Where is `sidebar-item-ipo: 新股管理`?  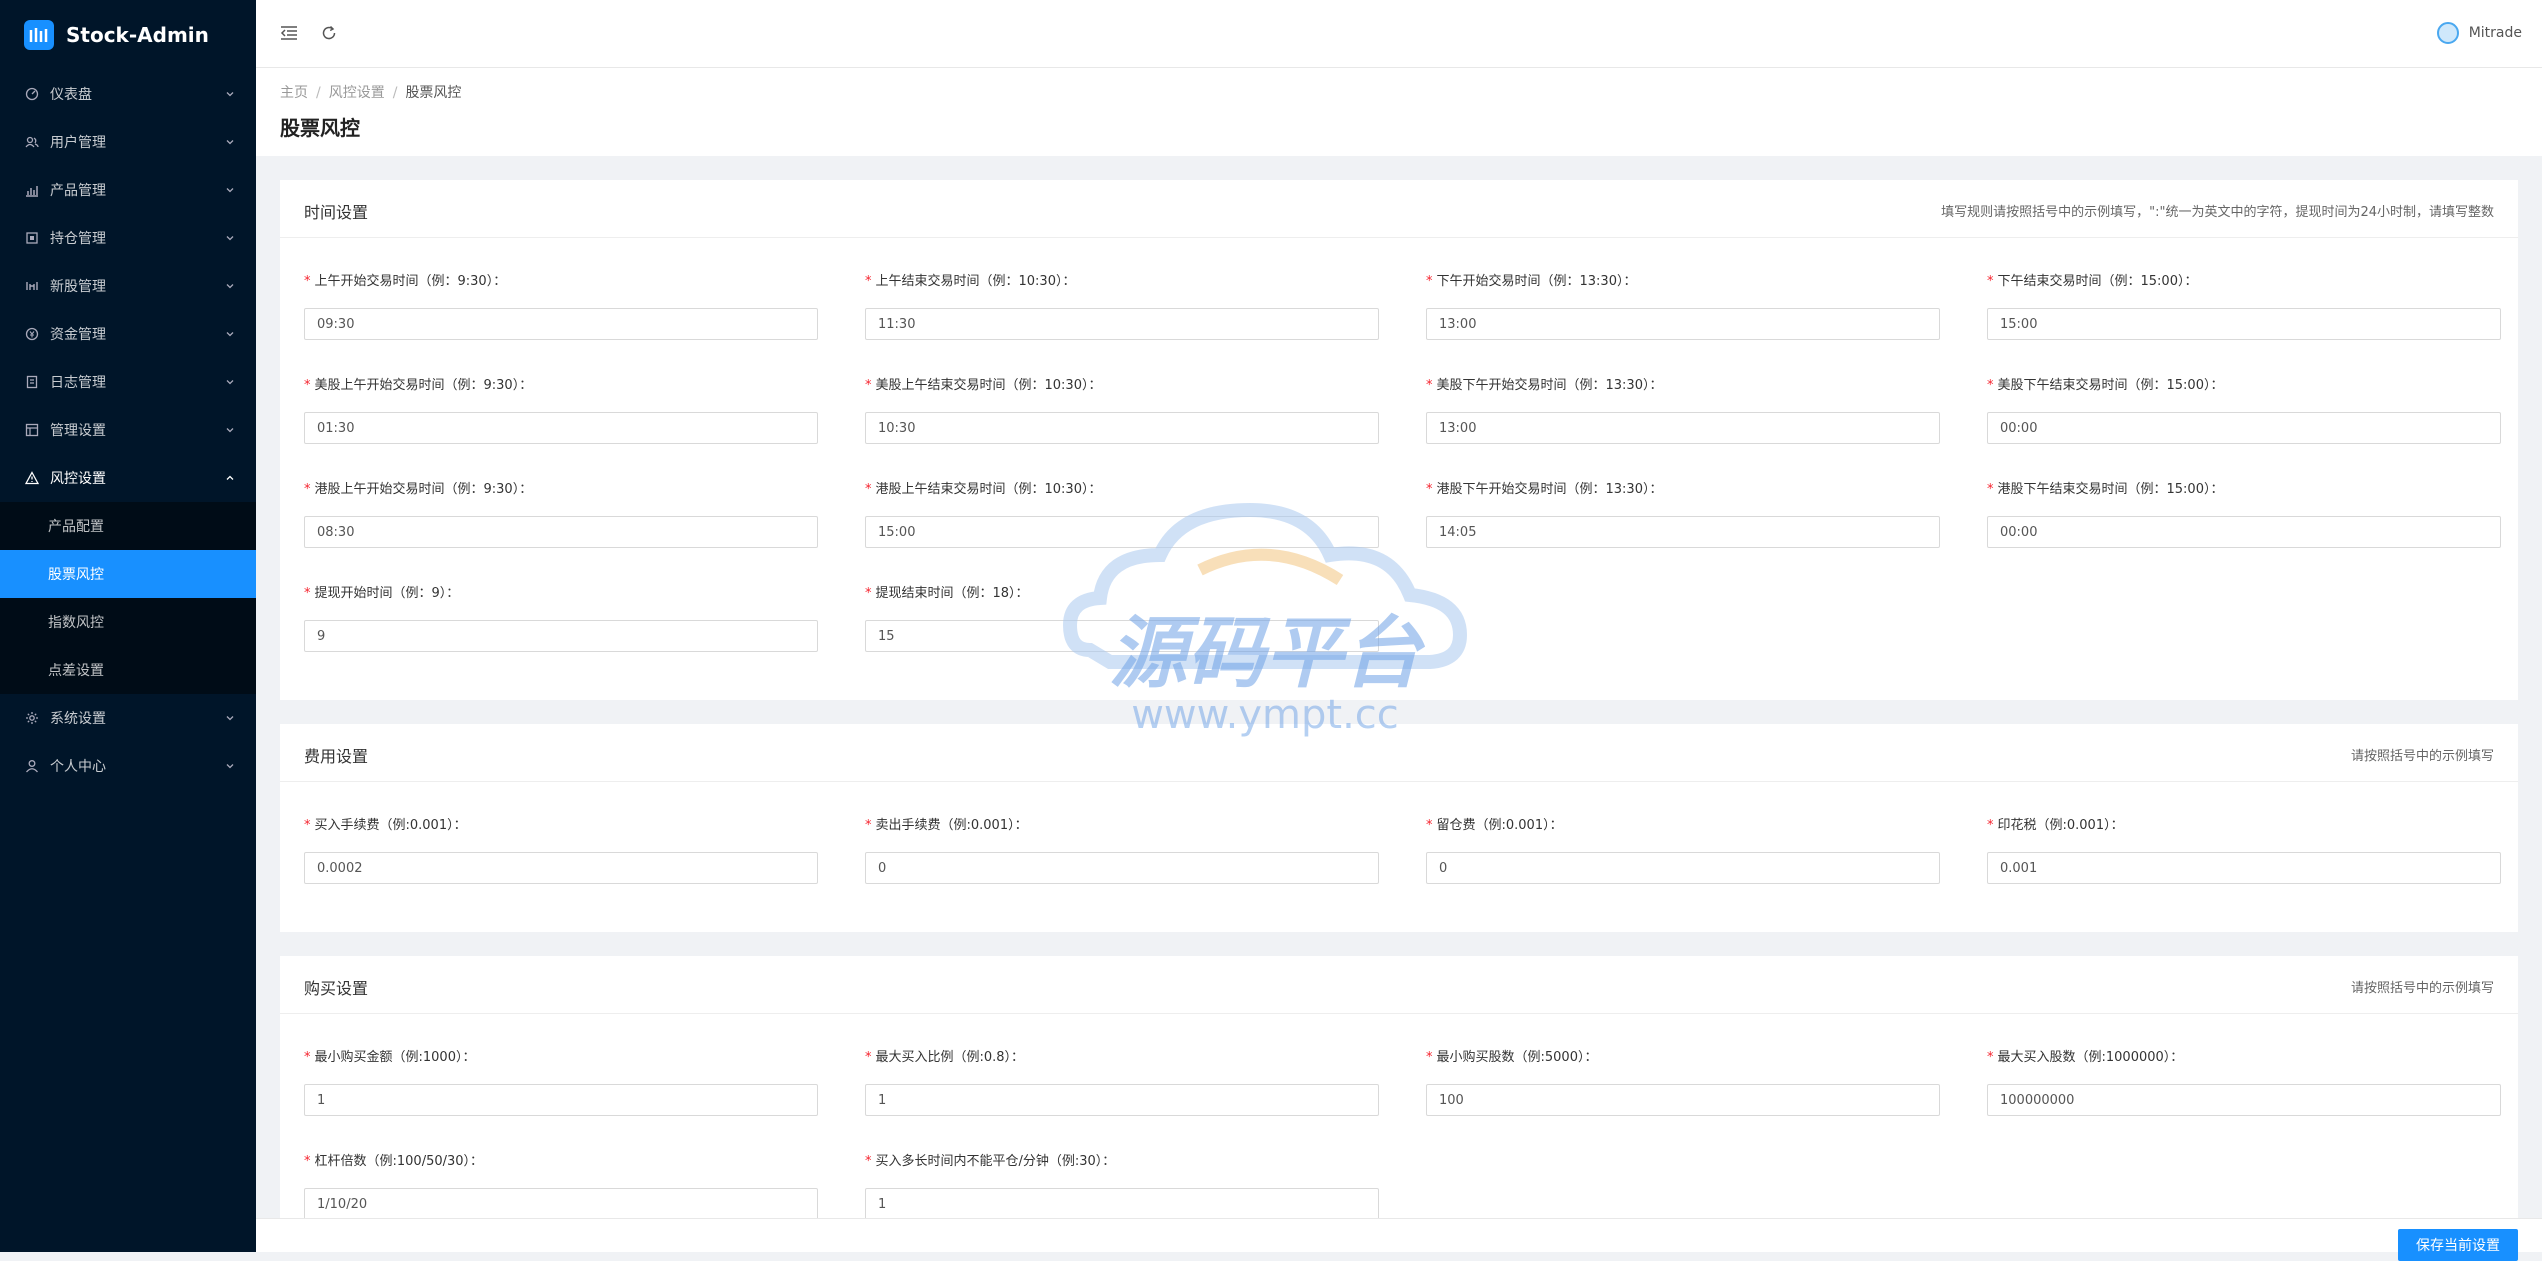 sidebar-item-ipo: 新股管理 is located at coordinates (128, 286).